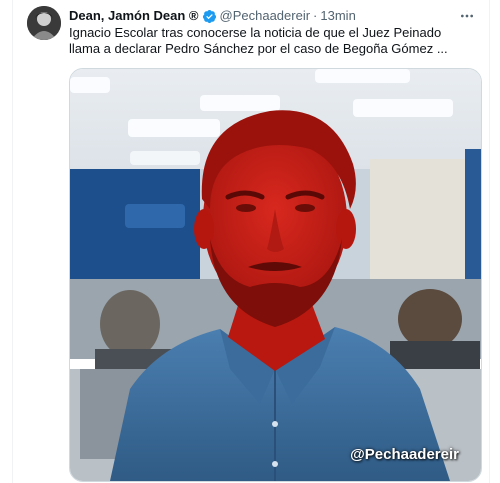  What do you see at coordinates (404, 454) in the screenshot?
I see `media-watermark: @Pechaadereir` at bounding box center [404, 454].